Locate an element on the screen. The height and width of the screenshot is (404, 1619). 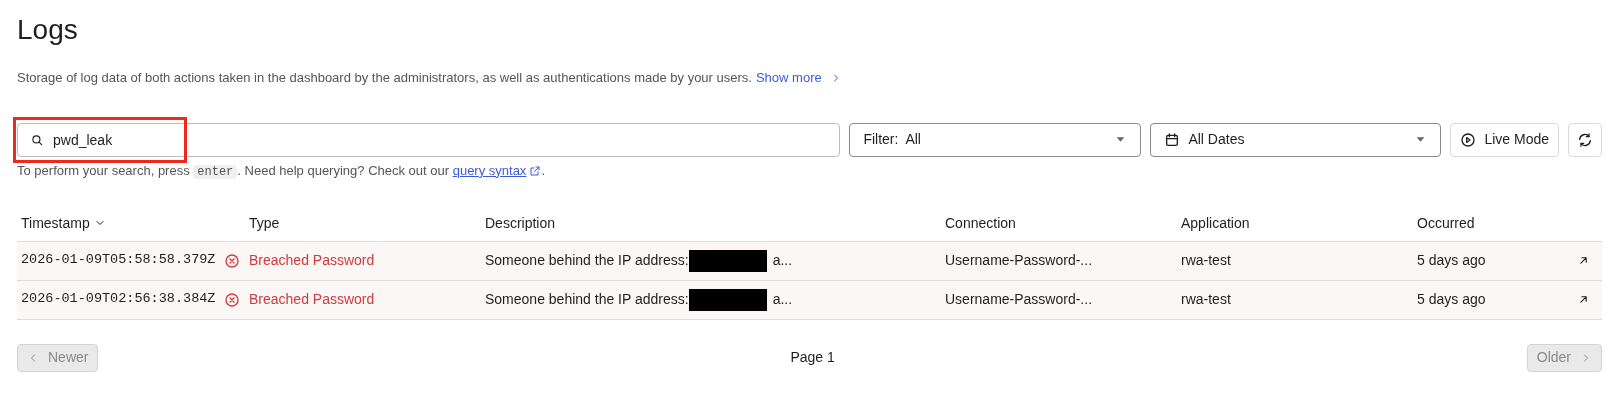
calendar-icon is located at coordinates (1172, 139).